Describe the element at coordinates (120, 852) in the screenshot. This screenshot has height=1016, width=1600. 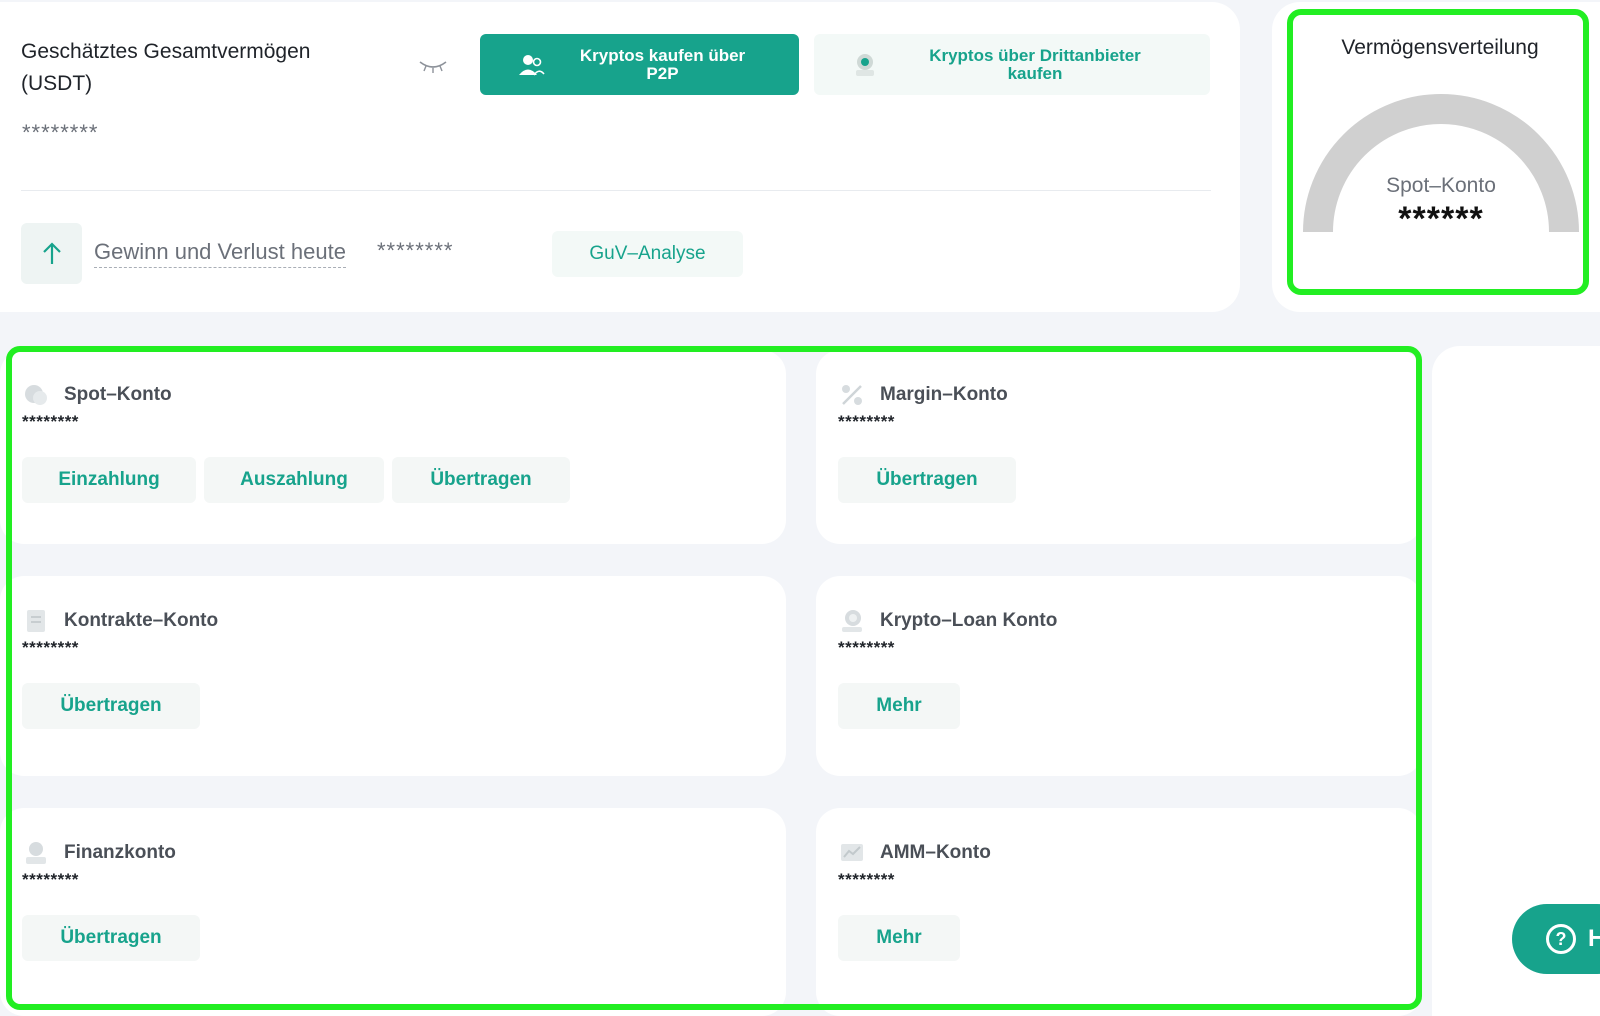
I see `account-name: Finanzkonto` at that location.